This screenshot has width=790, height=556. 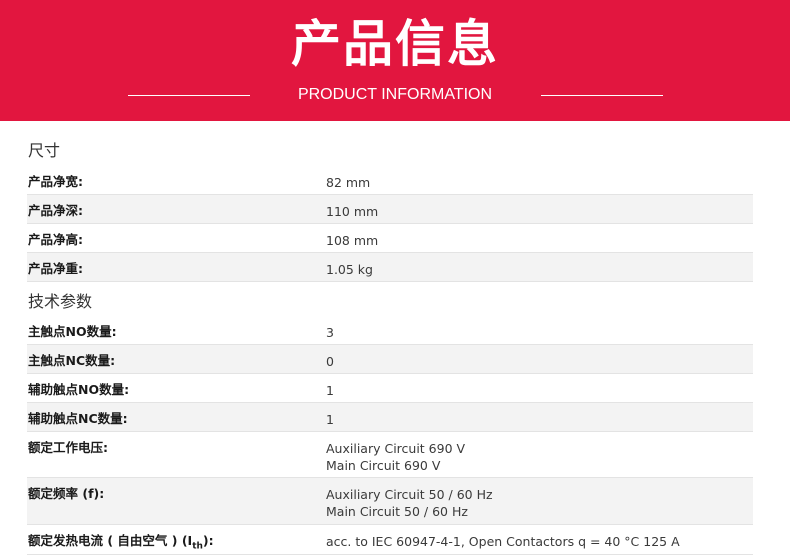 What do you see at coordinates (60, 301) in the screenshot?
I see `section-title-technical: 技术参数` at bounding box center [60, 301].